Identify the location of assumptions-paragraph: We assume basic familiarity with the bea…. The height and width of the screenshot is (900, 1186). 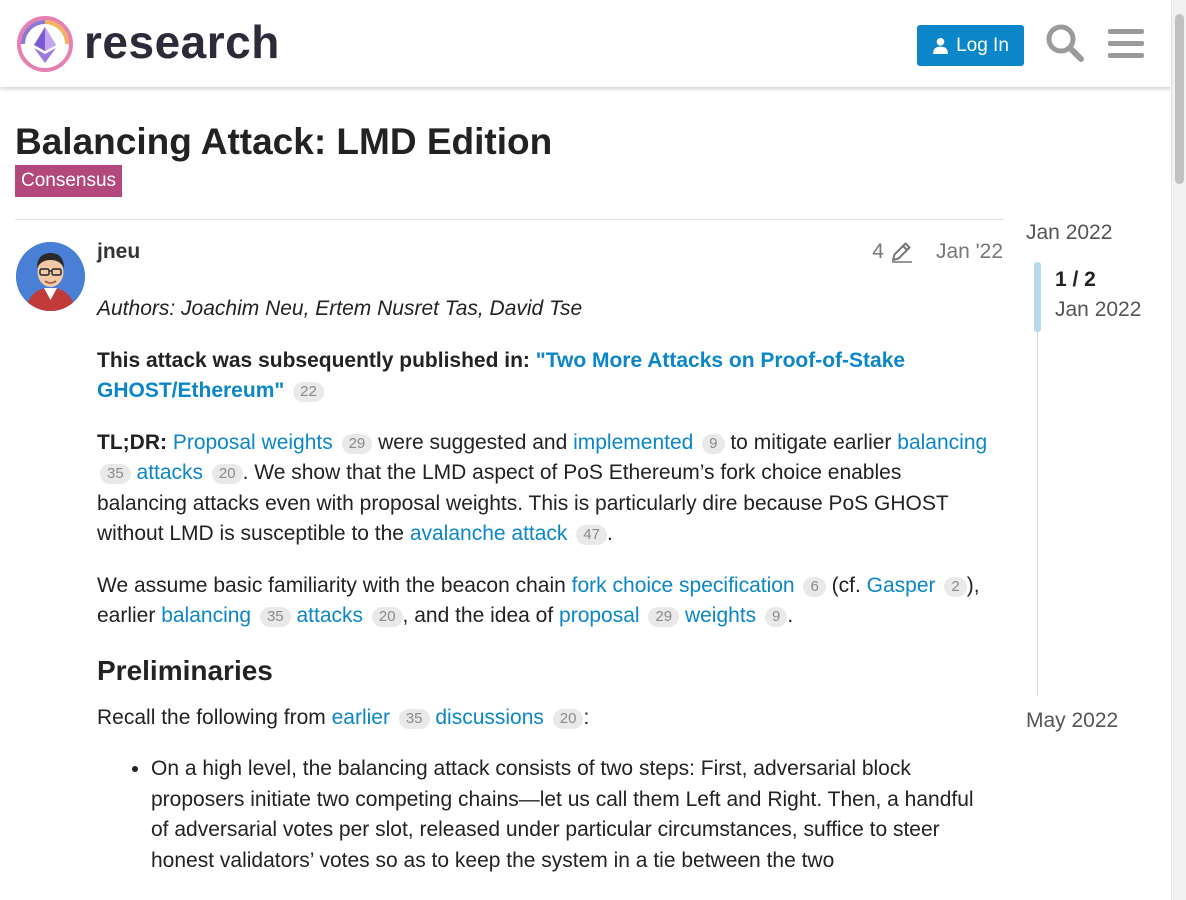
(544, 601).